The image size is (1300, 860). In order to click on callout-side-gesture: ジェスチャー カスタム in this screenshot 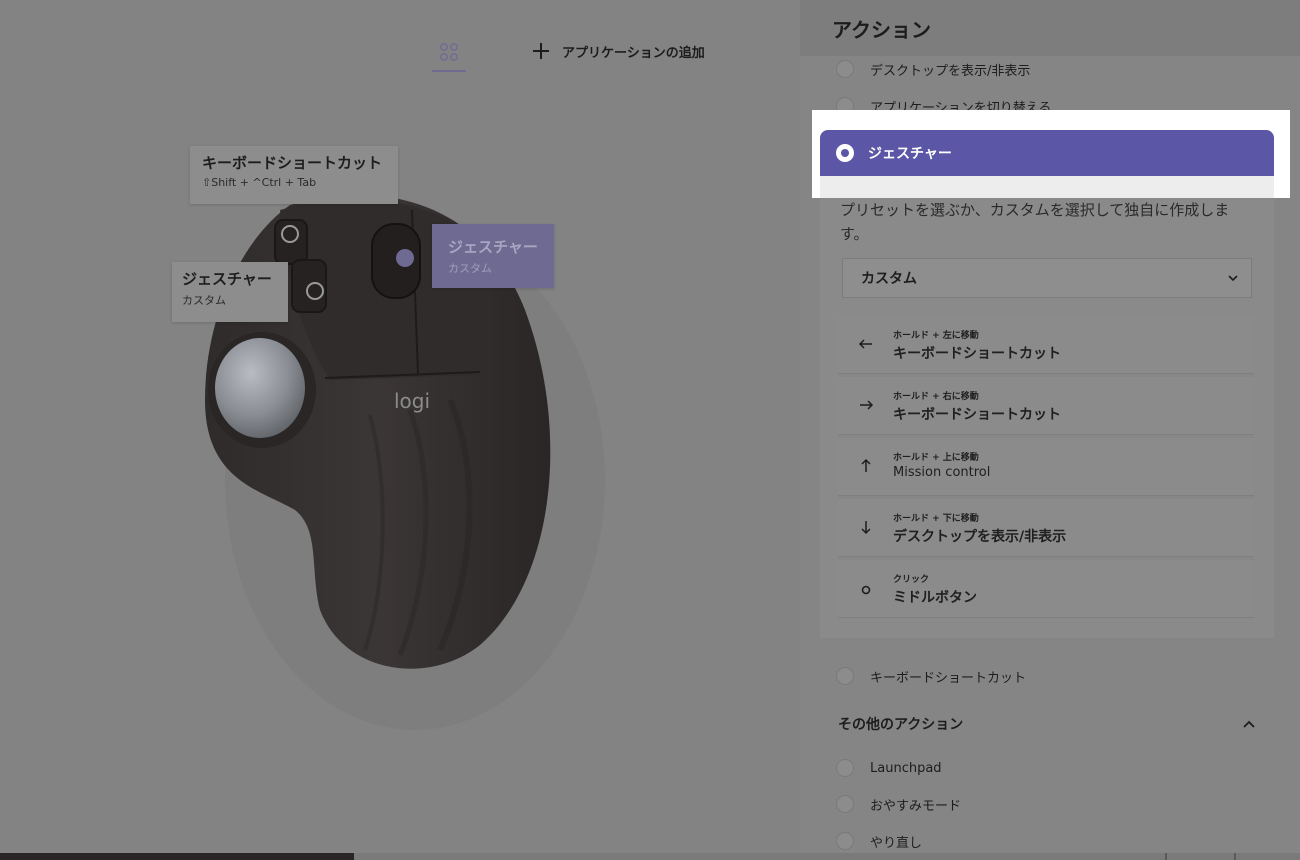, I will do `click(230, 292)`.